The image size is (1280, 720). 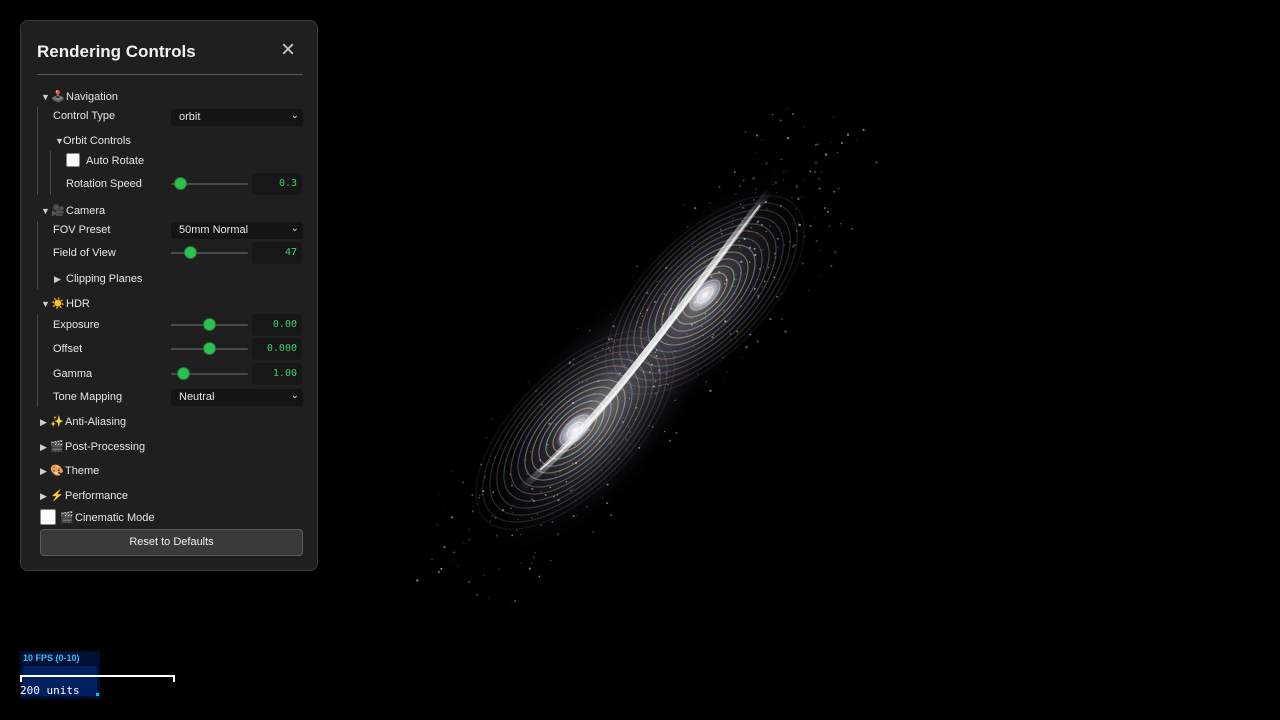 What do you see at coordinates (73, 160) in the screenshot?
I see `auto-rotate-checkbox` at bounding box center [73, 160].